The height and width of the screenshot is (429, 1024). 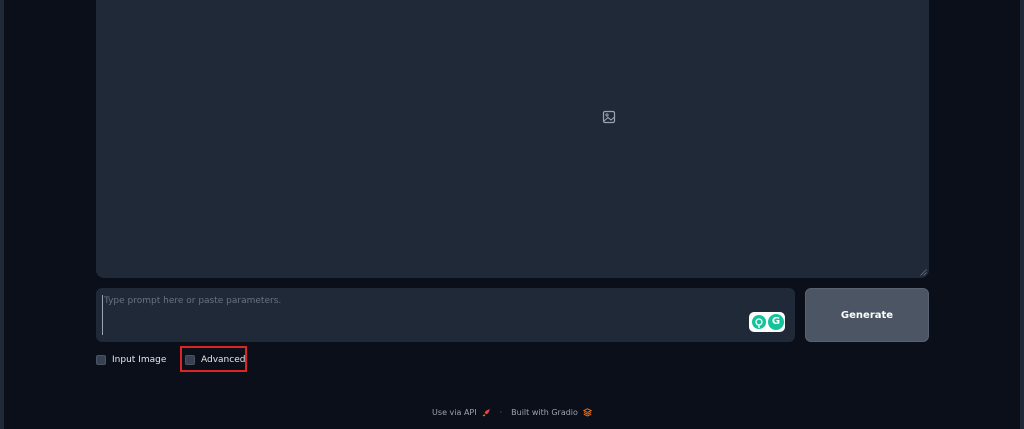 What do you see at coordinates (867, 315) in the screenshot?
I see `generate-button: Generate` at bounding box center [867, 315].